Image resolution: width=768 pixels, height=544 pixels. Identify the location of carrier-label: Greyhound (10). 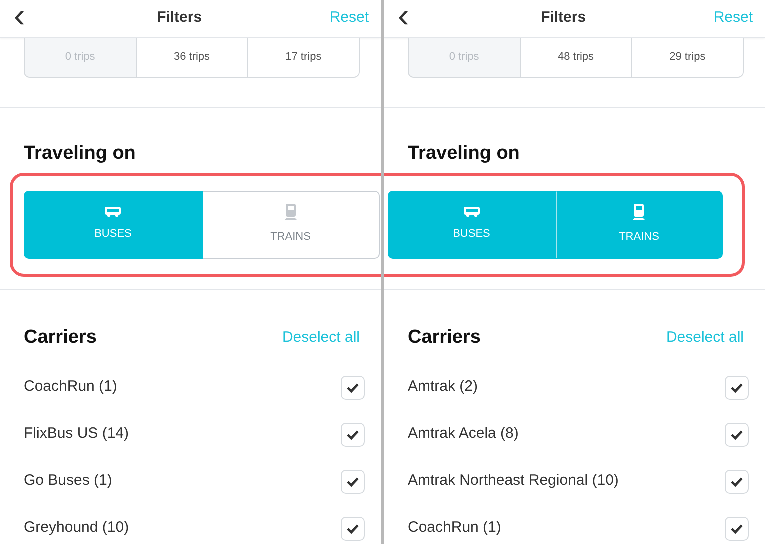
(77, 528).